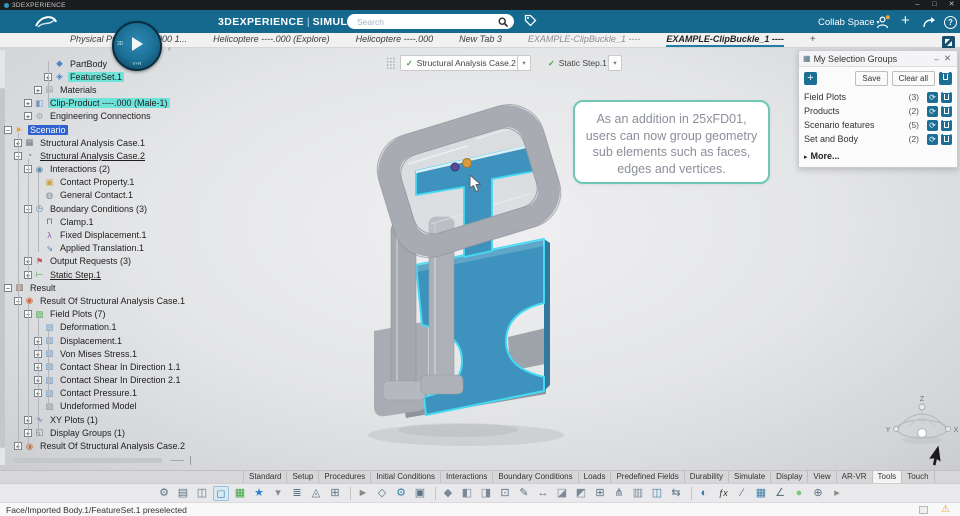 The image size is (960, 516). Describe the element at coordinates (761, 493) in the screenshot. I see `table-grid-icon: ▦` at that location.